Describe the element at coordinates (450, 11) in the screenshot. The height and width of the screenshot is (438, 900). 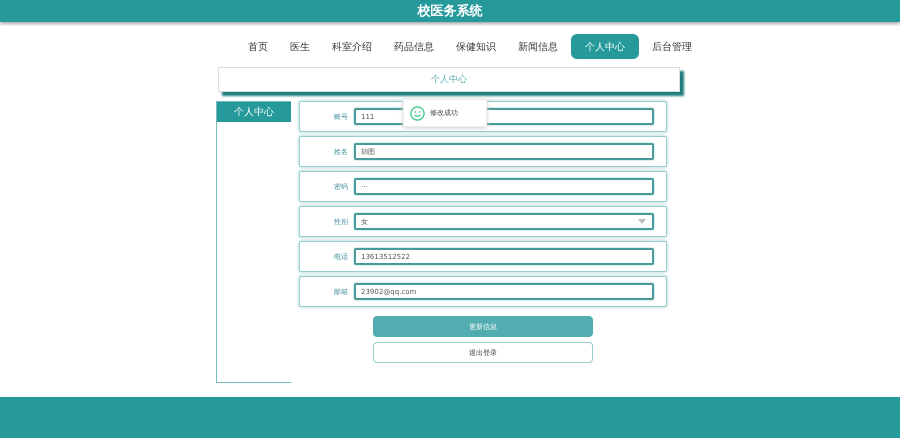
I see `site-title: 校医务系统` at that location.